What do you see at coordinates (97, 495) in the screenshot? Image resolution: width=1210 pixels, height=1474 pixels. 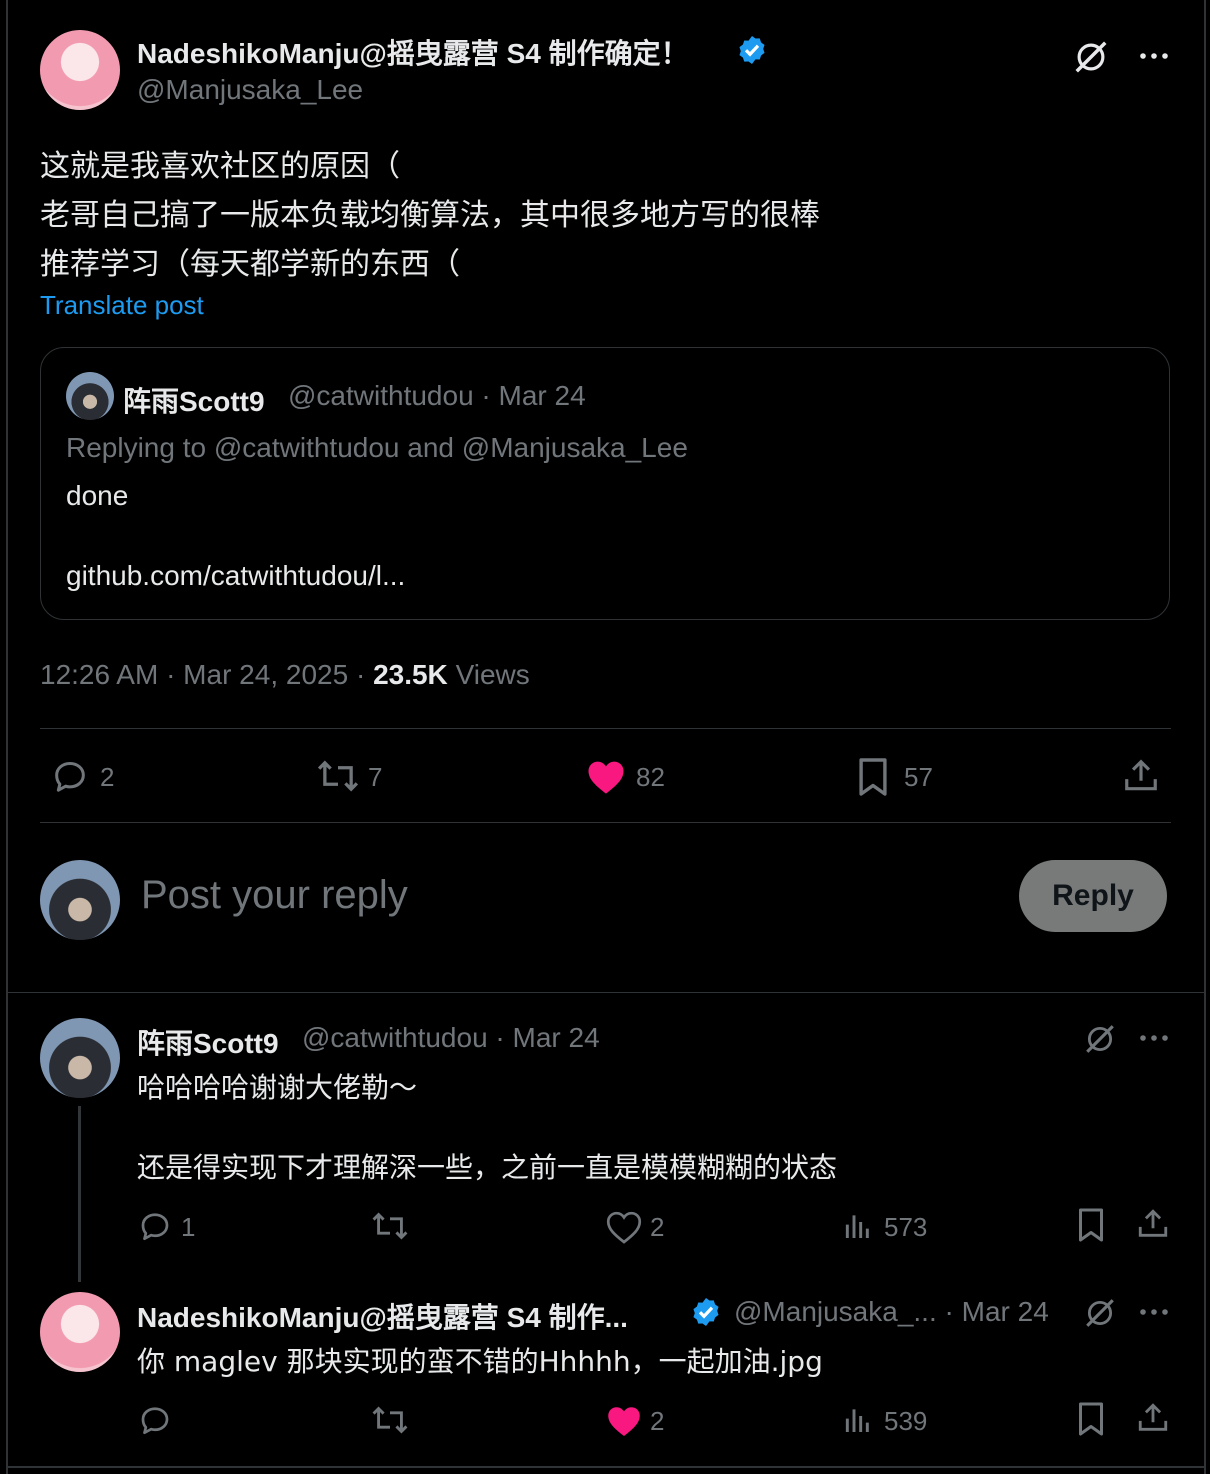 I see `quoted-text: done` at bounding box center [97, 495].